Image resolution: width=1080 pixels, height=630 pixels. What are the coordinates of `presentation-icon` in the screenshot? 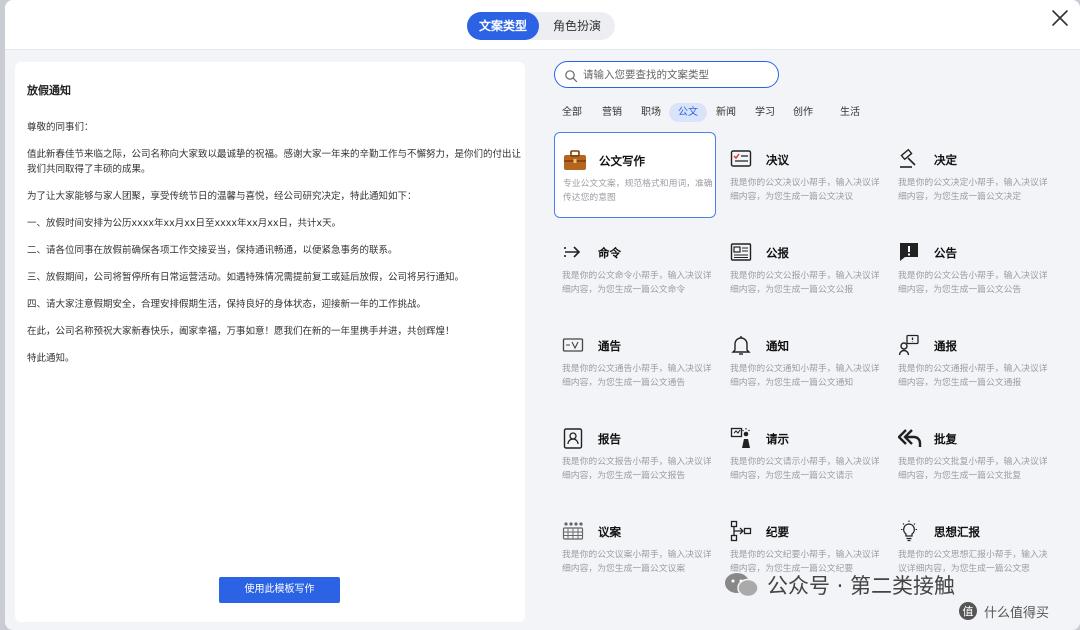 It's located at (741, 438).